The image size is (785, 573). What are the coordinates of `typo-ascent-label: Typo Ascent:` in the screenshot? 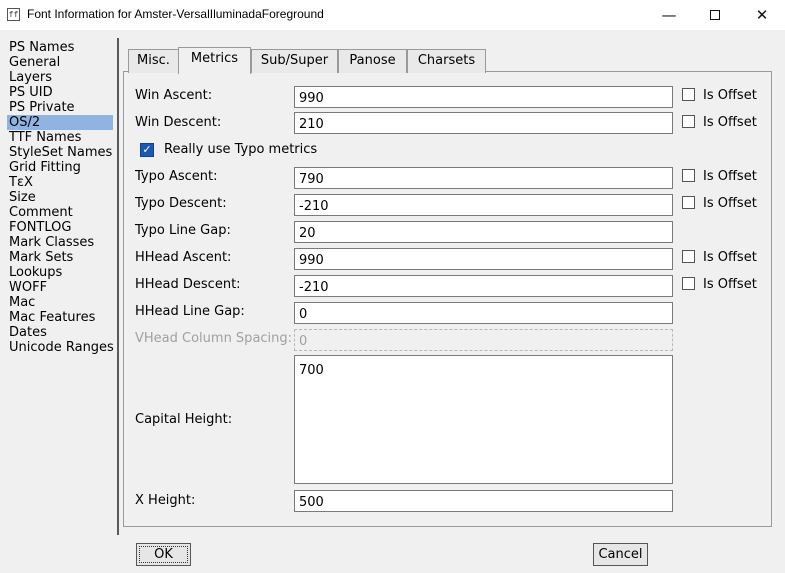 It's located at (176, 176).